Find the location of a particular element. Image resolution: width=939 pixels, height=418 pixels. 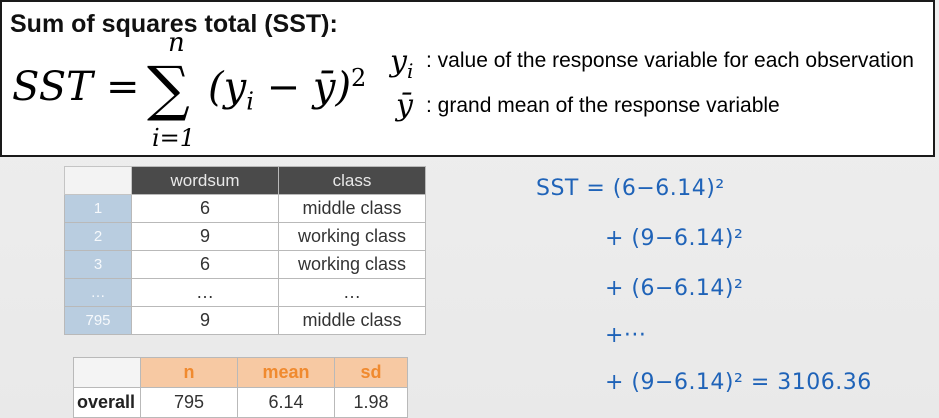

sum-body-open: (y is located at coordinates (227, 87).